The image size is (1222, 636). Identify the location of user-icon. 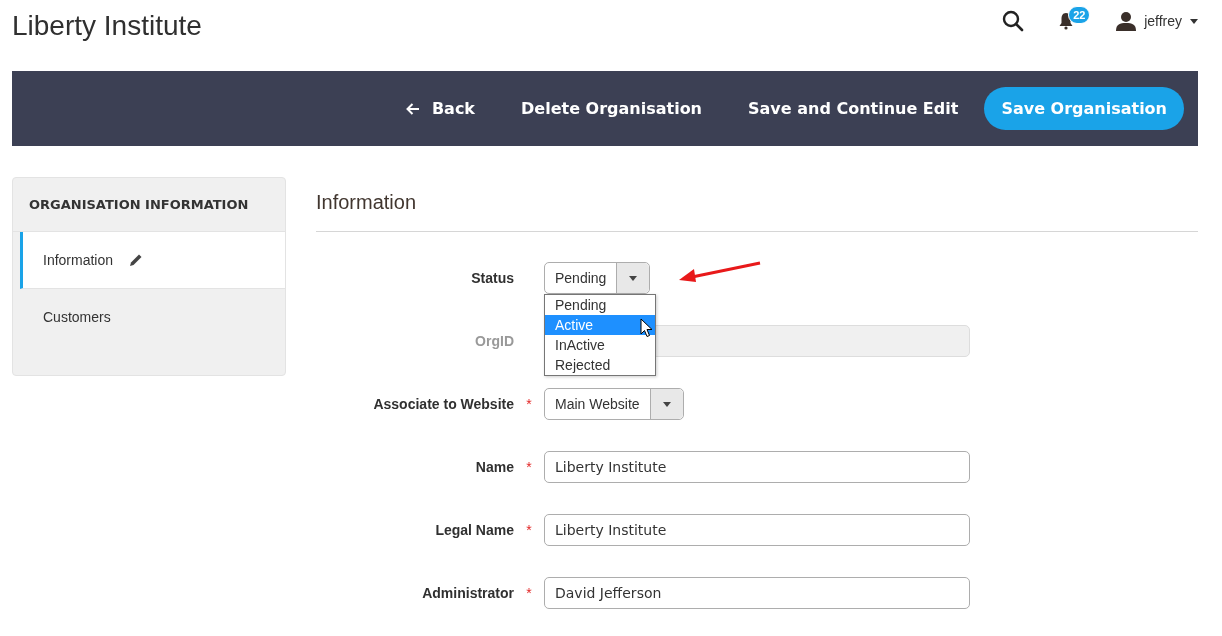
(1126, 21).